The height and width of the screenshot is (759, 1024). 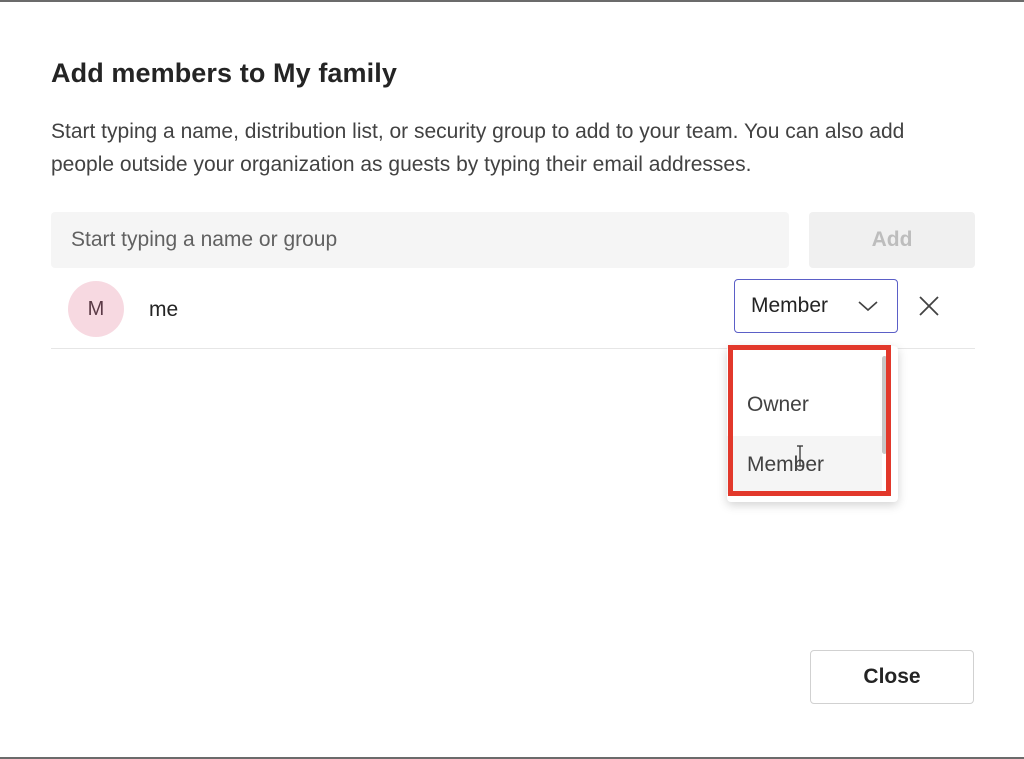 What do you see at coordinates (892, 677) in the screenshot?
I see `close-button: Close` at bounding box center [892, 677].